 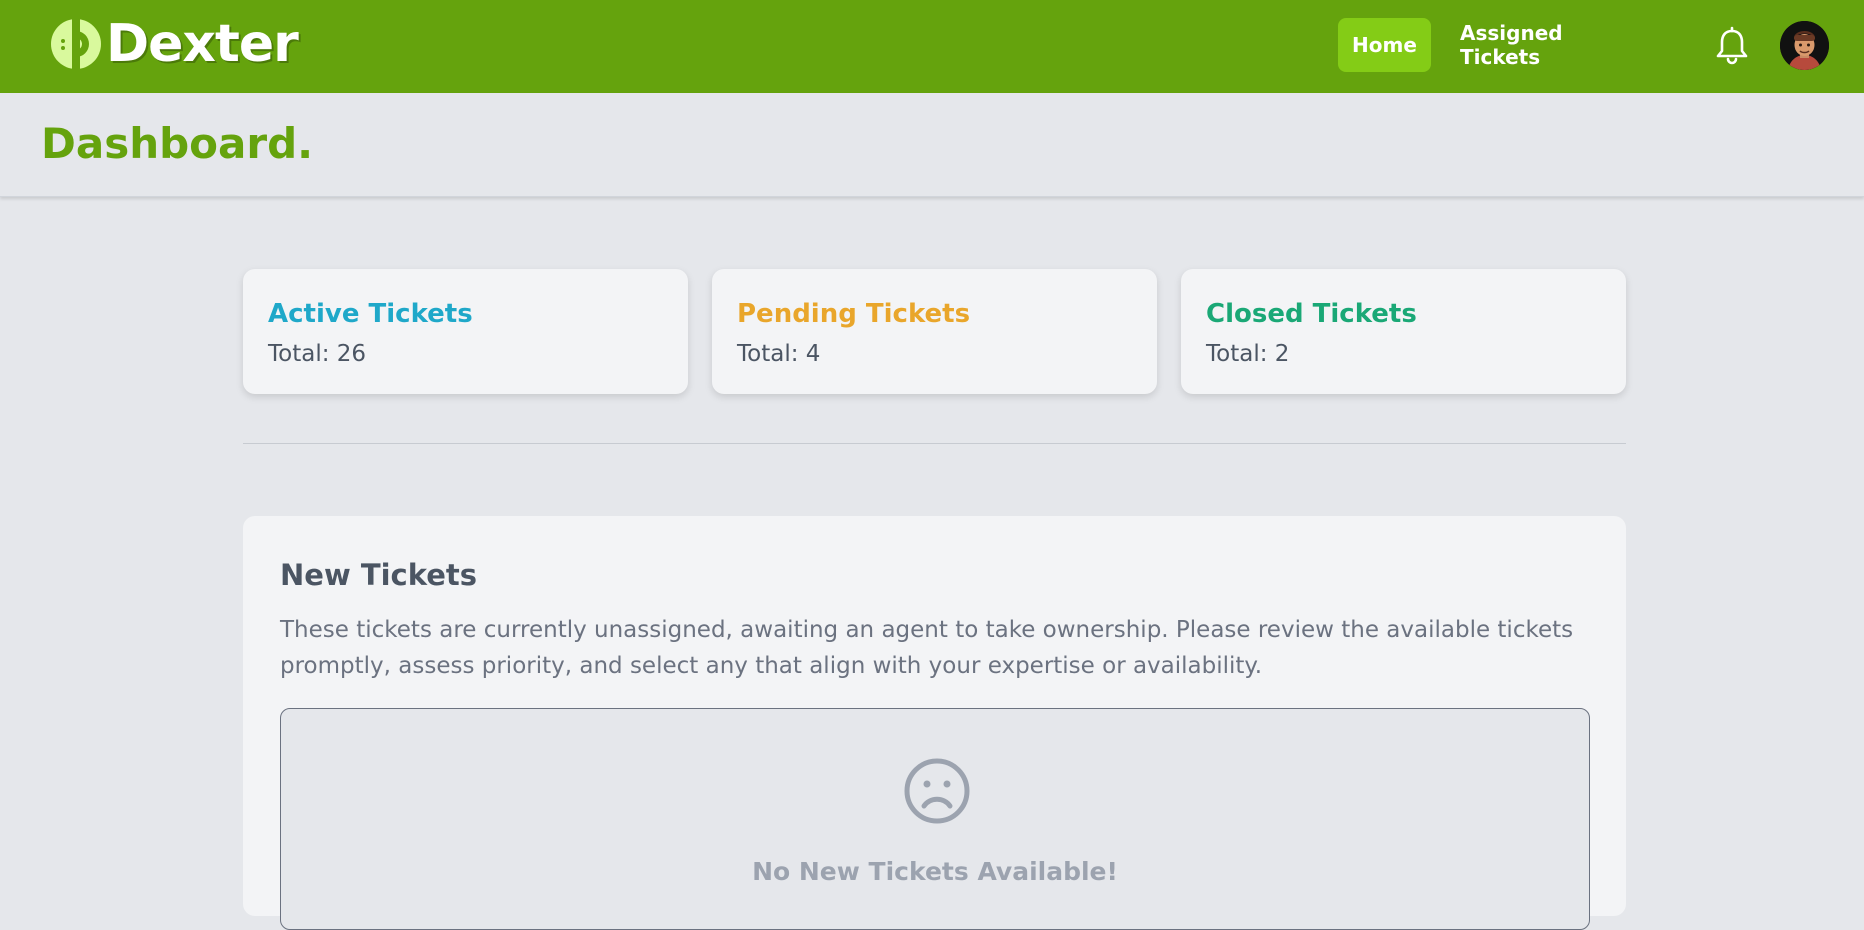 I want to click on stat-title: Closed Tickets, so click(x=1311, y=314).